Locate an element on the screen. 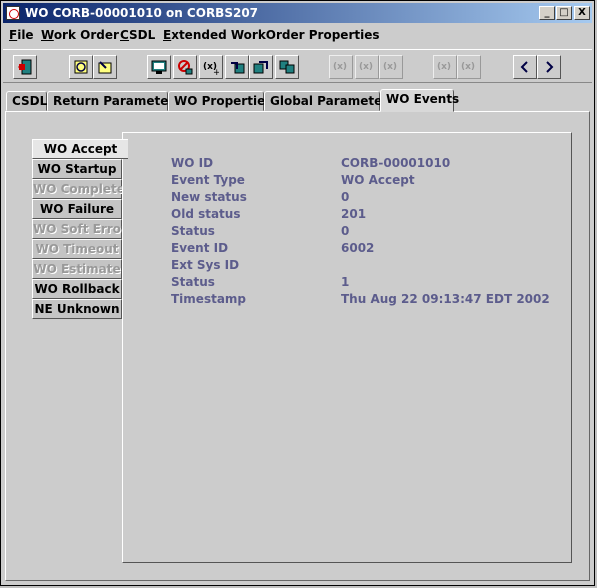 This screenshot has height=588, width=597. event-tab-wo-soft-error: WO Soft Error is located at coordinates (79, 229).